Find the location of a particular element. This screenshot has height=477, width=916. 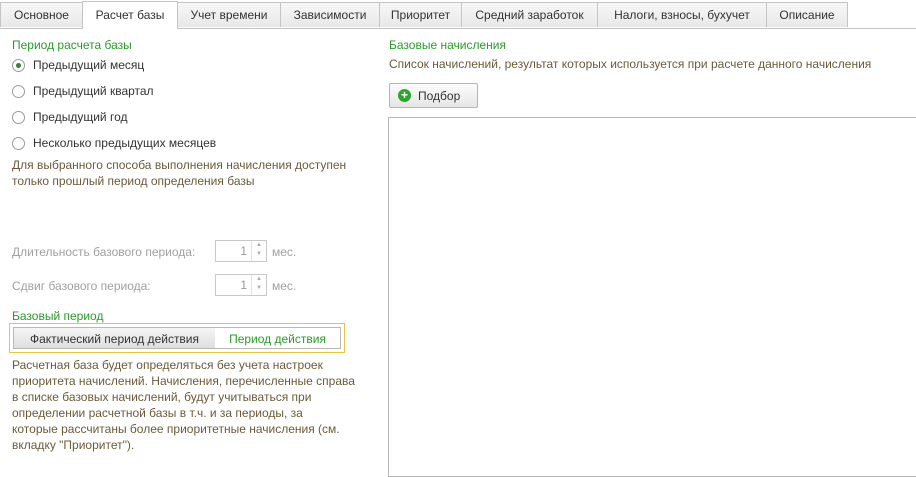

radio-label: Предыдущий квартал is located at coordinates (93, 91).